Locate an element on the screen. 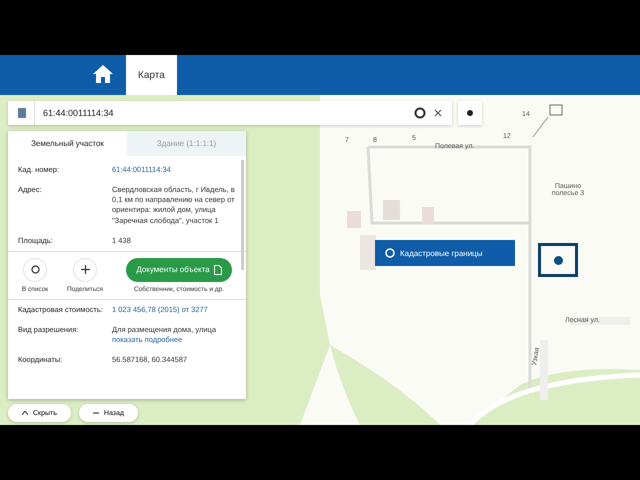  plus-icon is located at coordinates (85, 269).